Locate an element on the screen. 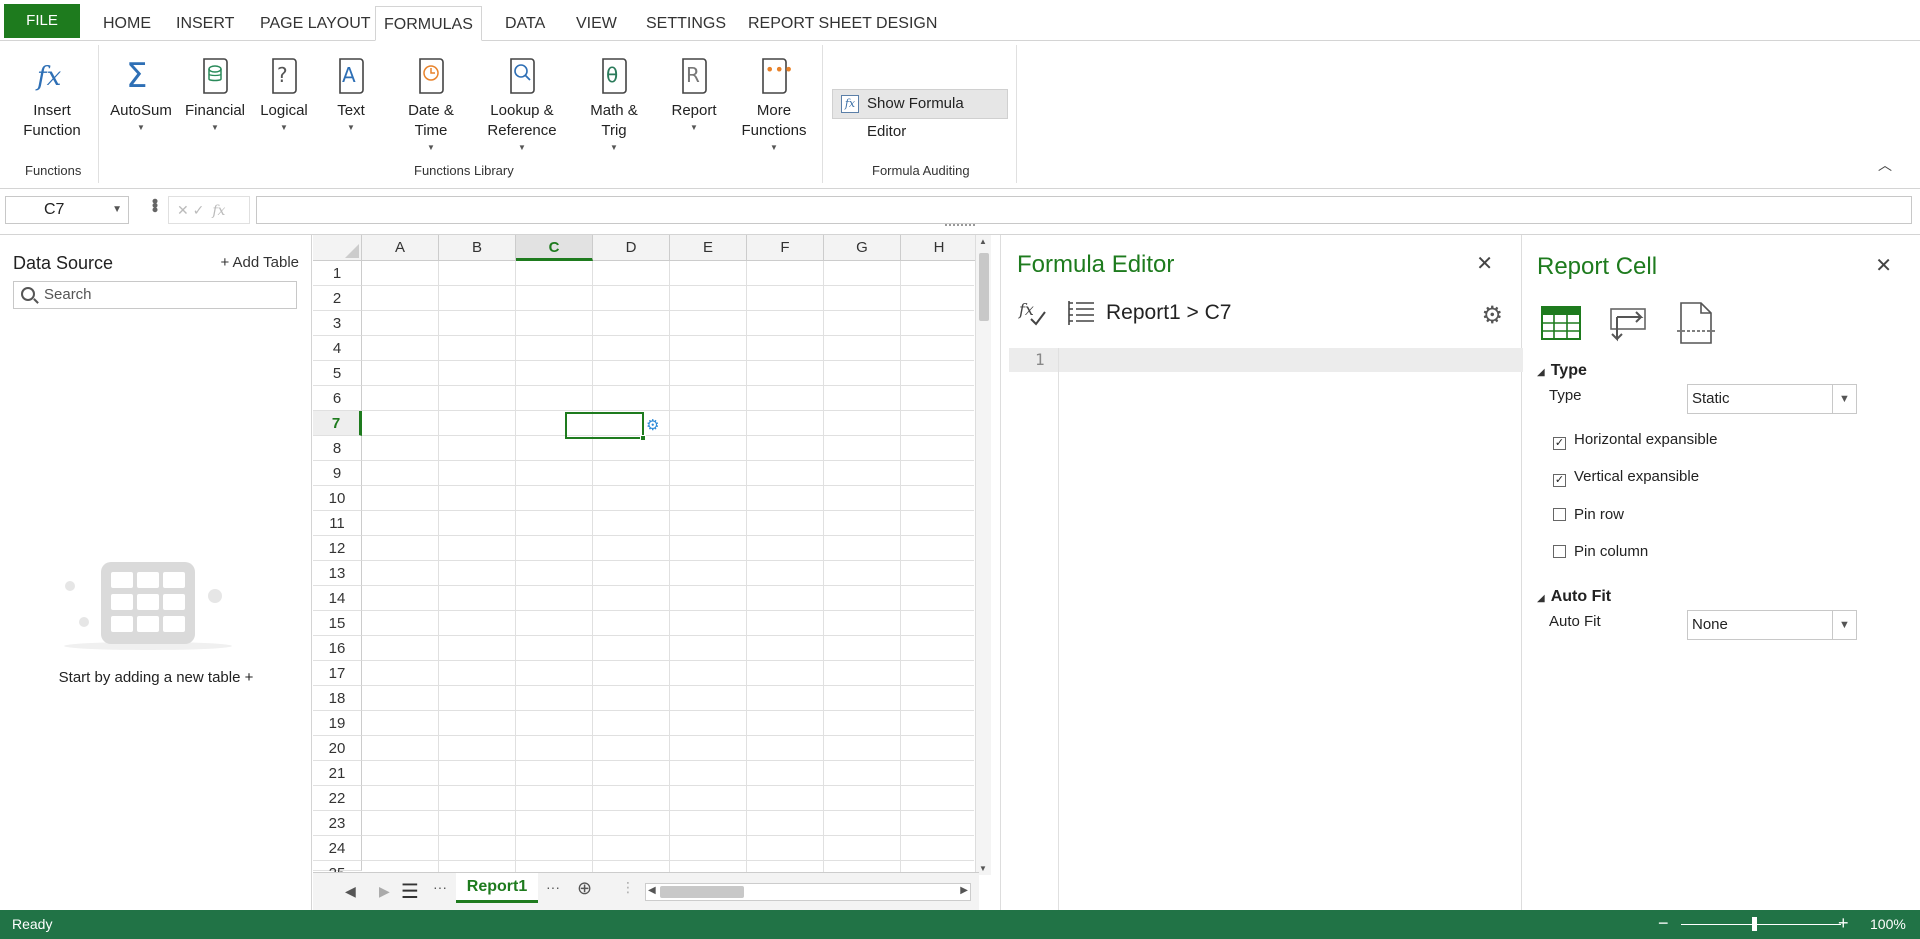 This screenshot has height=939, width=1920. row-header-11: 11 is located at coordinates (337, 523).